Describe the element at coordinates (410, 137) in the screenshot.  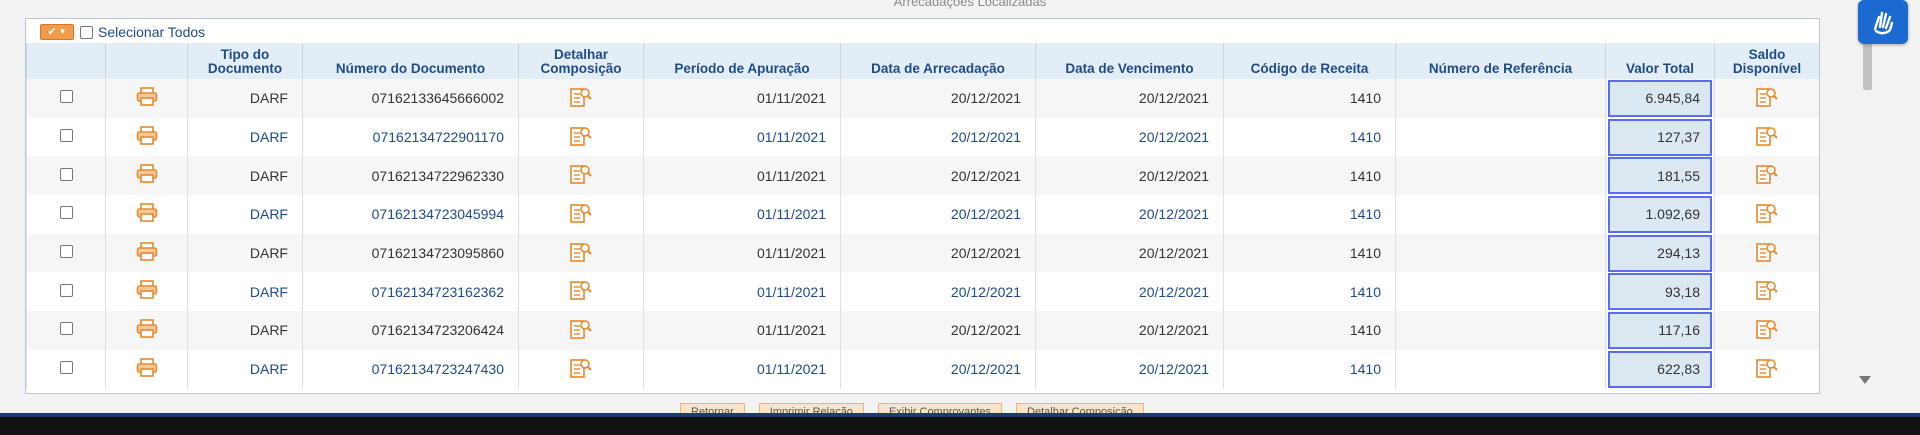
I see `numero-cell: 07162134722901170` at that location.